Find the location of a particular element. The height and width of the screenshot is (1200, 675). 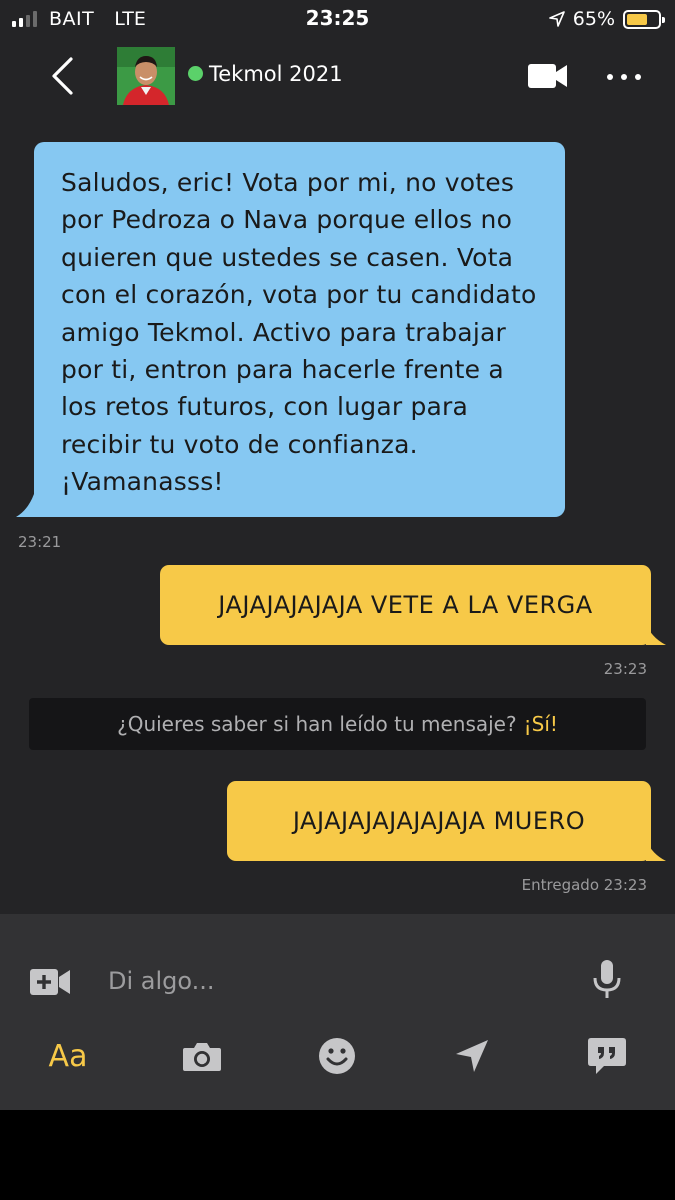

message-timestamp: 23:21 is located at coordinates (40, 542).